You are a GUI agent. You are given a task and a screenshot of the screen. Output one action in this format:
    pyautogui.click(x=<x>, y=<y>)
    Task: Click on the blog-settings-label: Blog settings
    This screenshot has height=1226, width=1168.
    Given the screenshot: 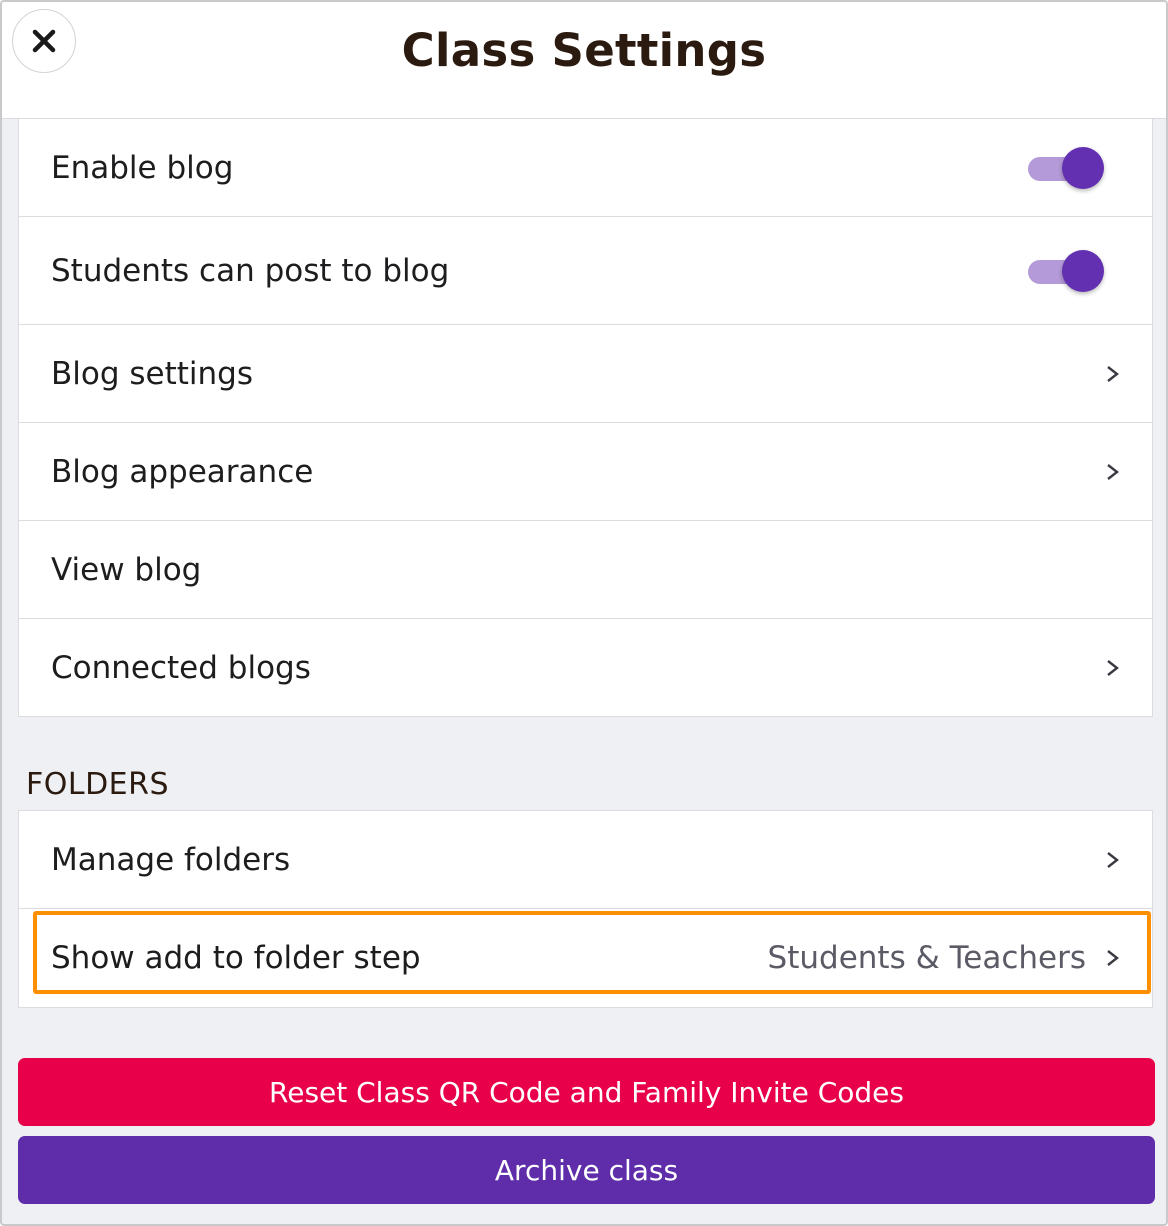 What is the action you would take?
    pyautogui.click(x=152, y=373)
    